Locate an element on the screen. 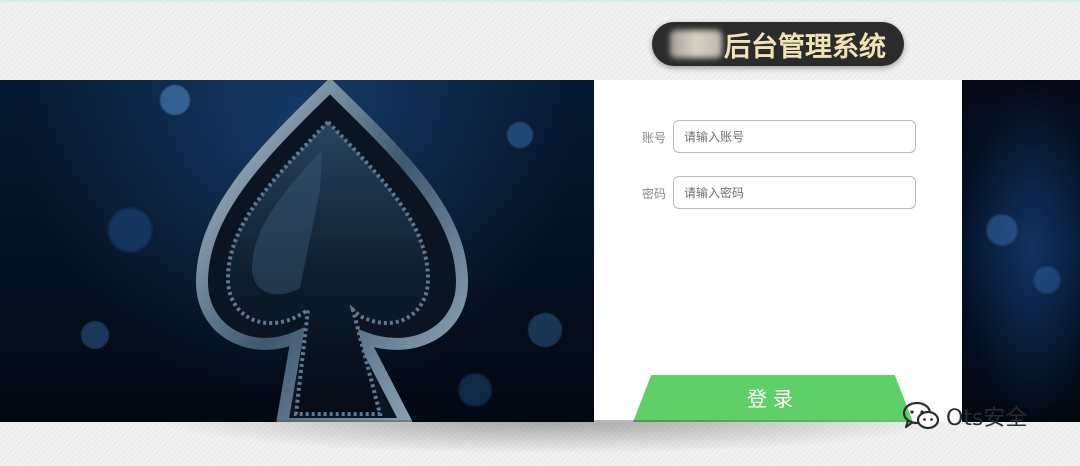 This screenshot has height=466, width=1080. banner-shadow is located at coordinates (550, 437).